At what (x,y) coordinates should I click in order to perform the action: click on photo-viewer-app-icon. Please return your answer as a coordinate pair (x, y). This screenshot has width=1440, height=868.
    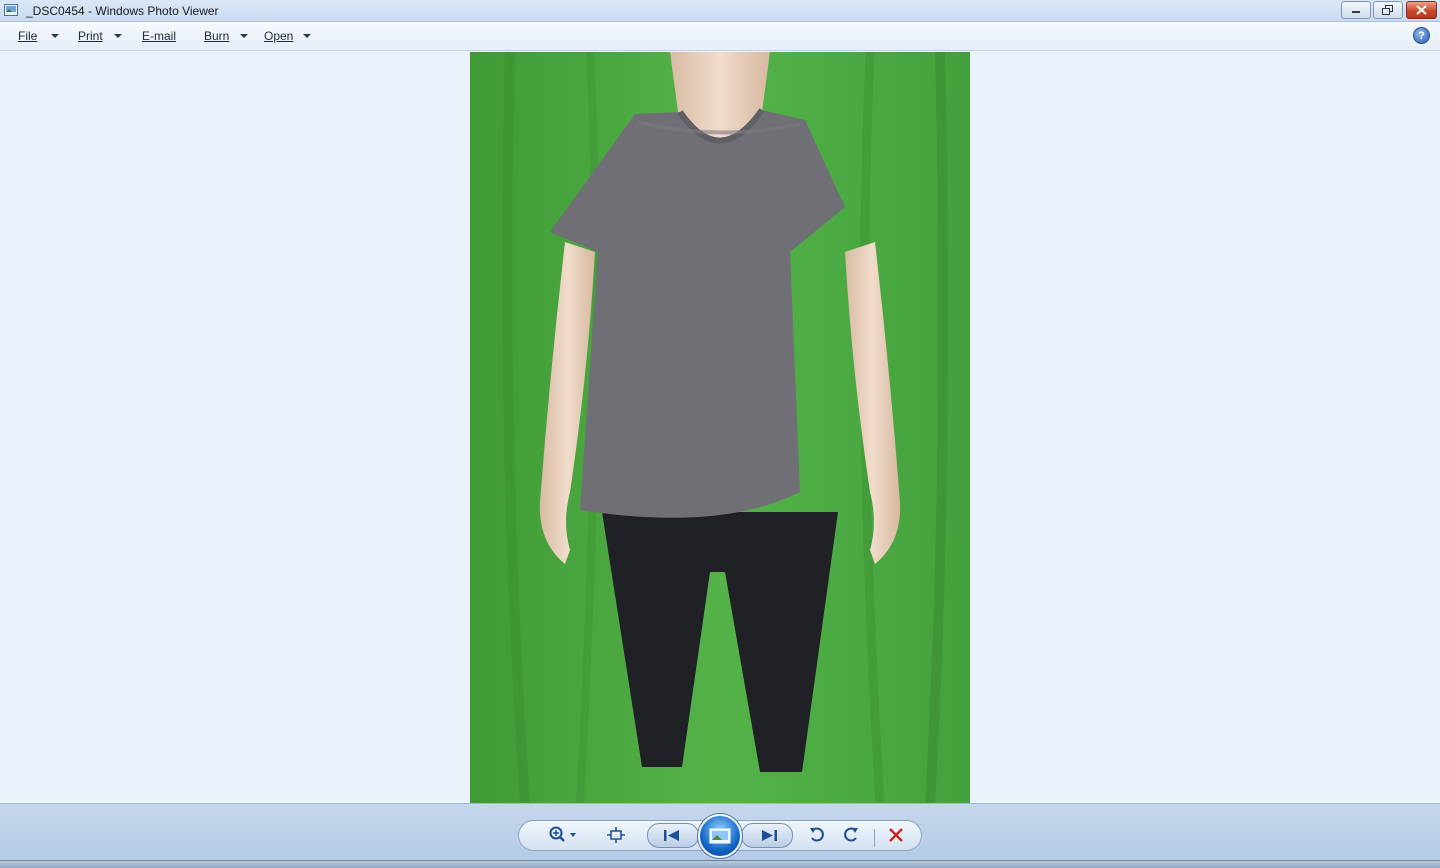
    Looking at the image, I should click on (11, 10).